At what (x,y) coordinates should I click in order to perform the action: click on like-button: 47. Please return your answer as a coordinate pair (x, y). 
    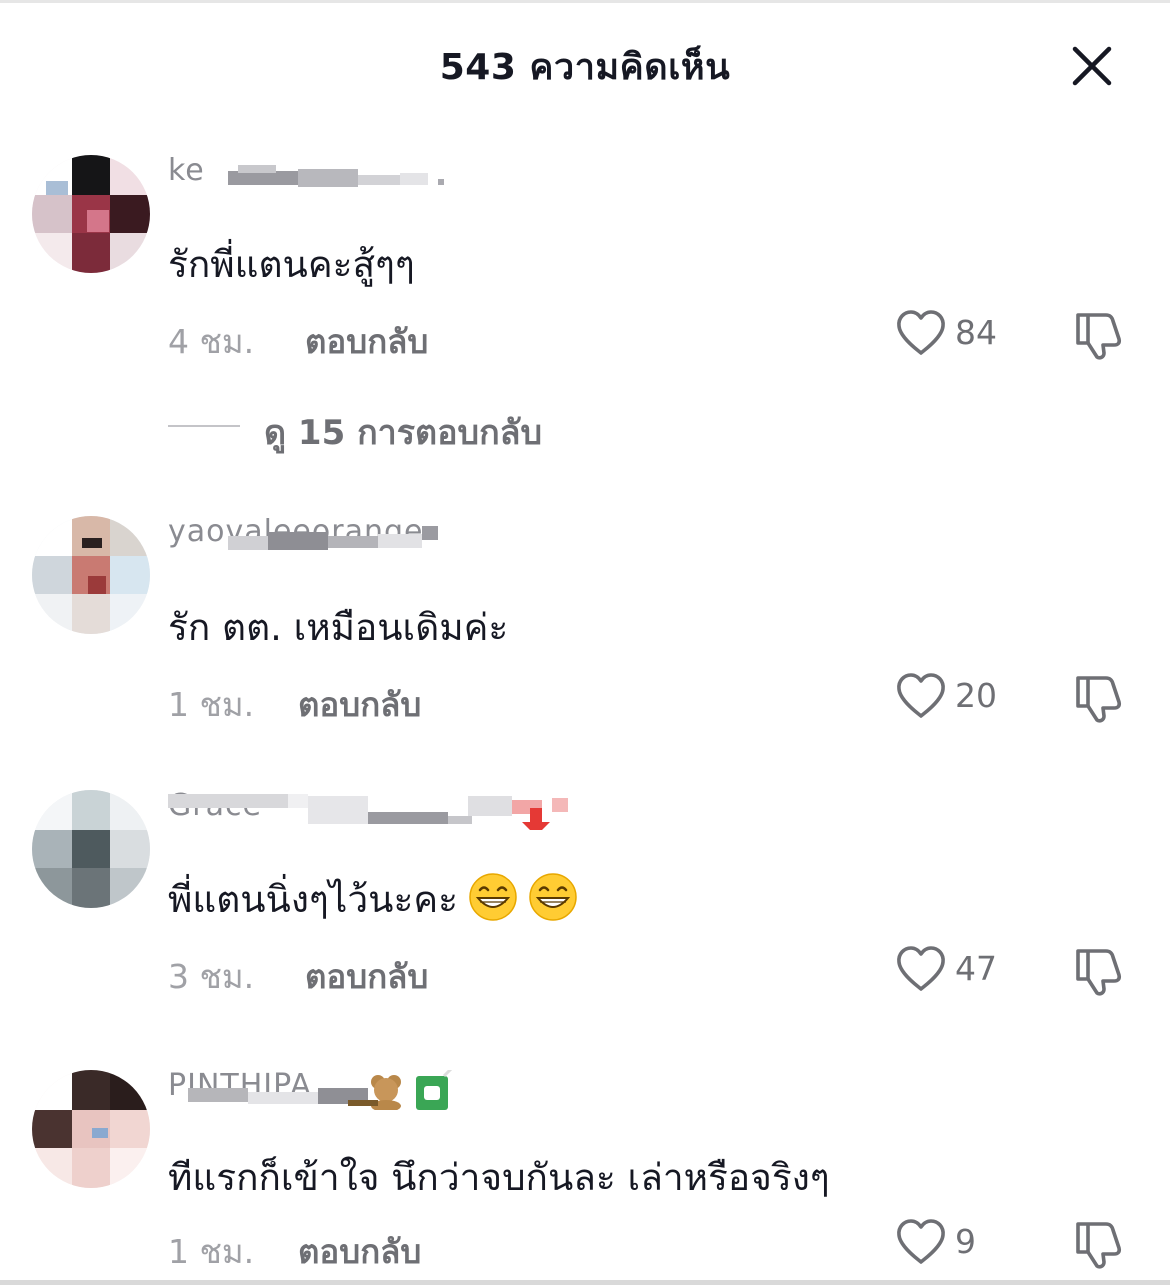
    Looking at the image, I should click on (960, 969).